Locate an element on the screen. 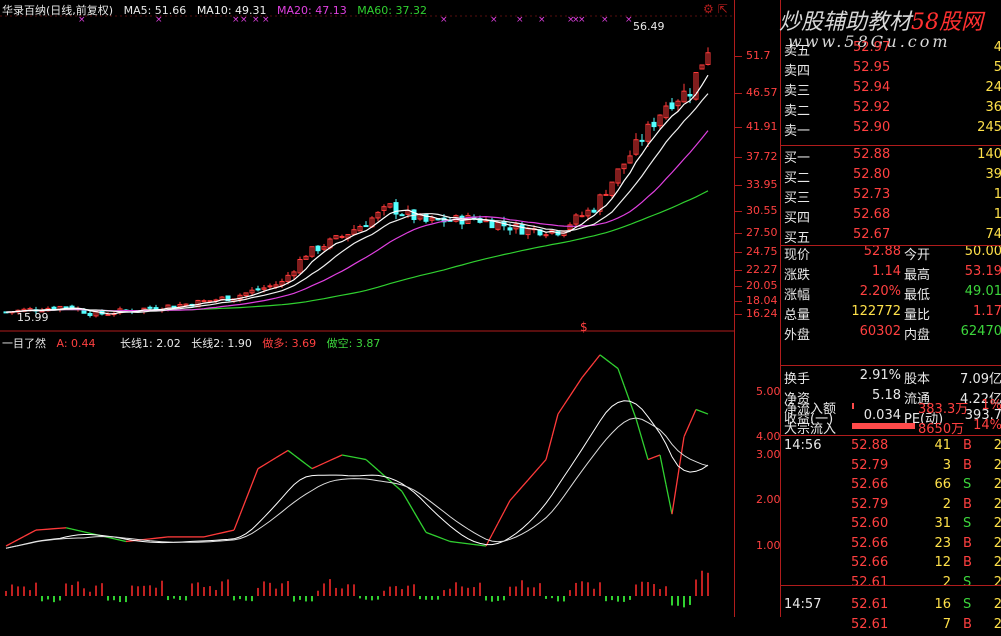  tick-row: 52.793B2 is located at coordinates (891, 467).